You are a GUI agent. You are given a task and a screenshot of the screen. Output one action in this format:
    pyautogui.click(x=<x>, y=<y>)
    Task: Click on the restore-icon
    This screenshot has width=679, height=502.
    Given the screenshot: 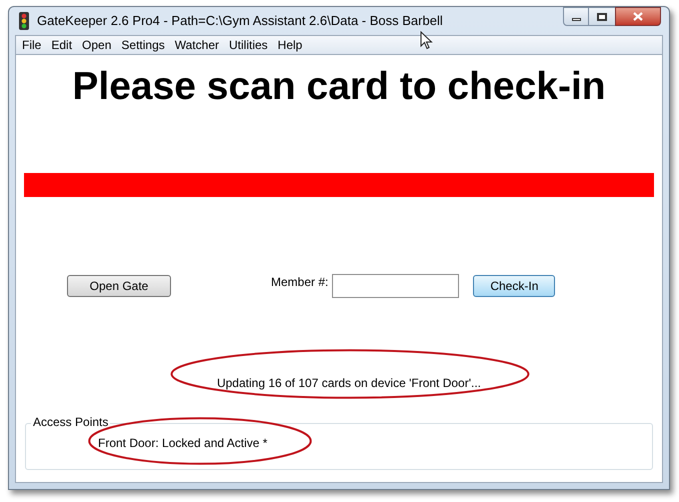 What is the action you would take?
    pyautogui.click(x=602, y=16)
    